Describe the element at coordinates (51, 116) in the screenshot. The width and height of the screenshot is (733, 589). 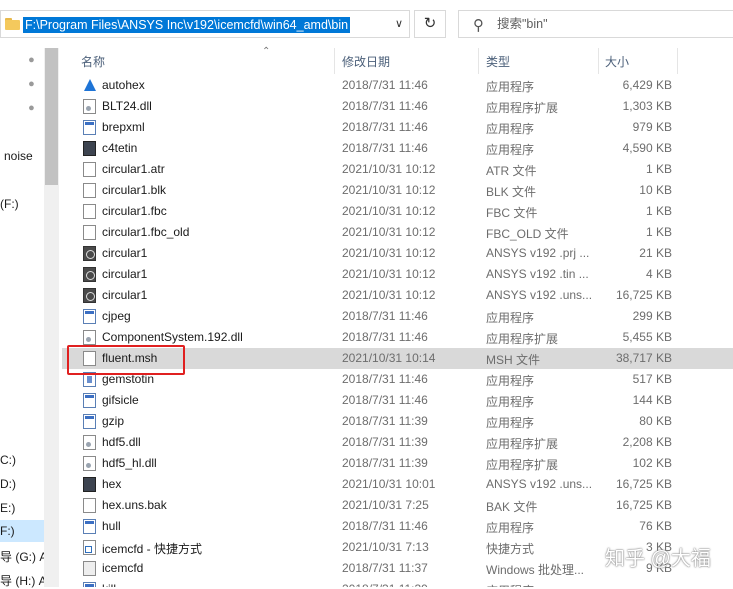
I see `nav-scrollbar-thumb` at that location.